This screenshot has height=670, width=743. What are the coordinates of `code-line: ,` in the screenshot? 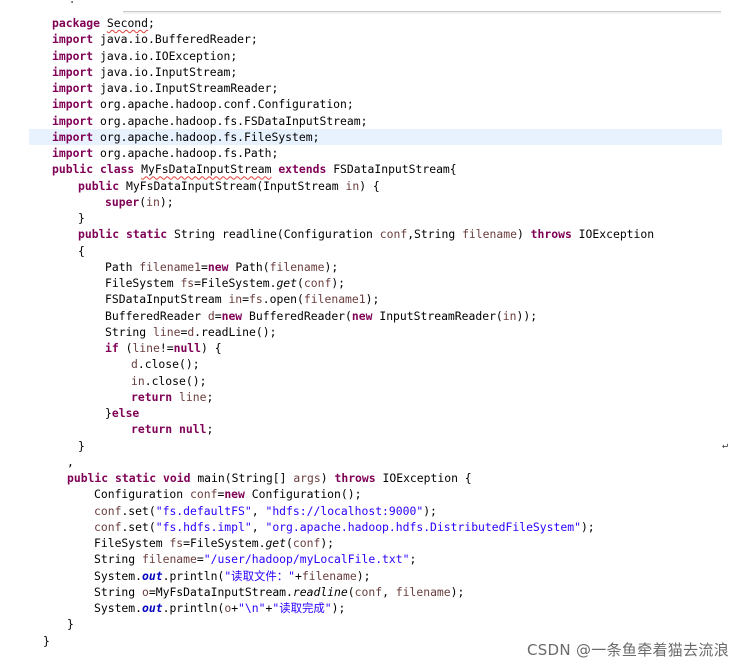 It's located at (371, 462).